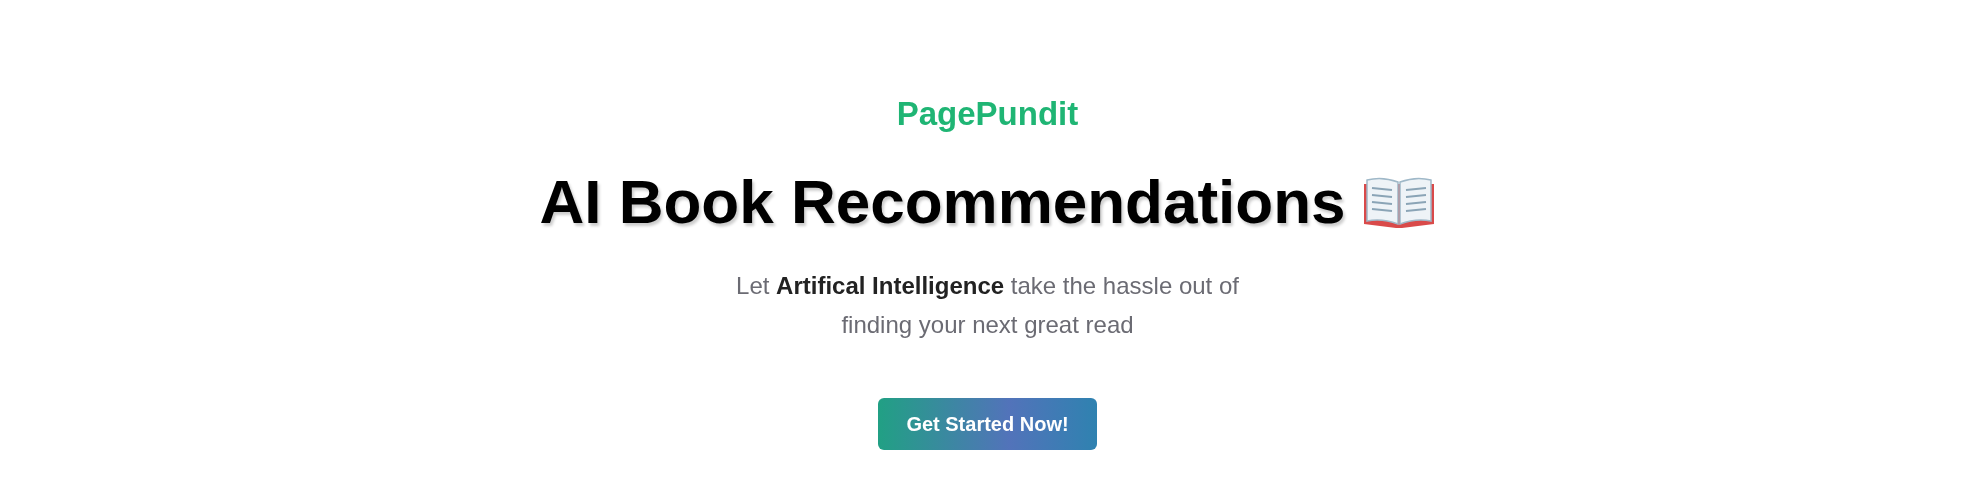 The height and width of the screenshot is (496, 1975). I want to click on page-heading: AI Book Recommendations, so click(942, 202).